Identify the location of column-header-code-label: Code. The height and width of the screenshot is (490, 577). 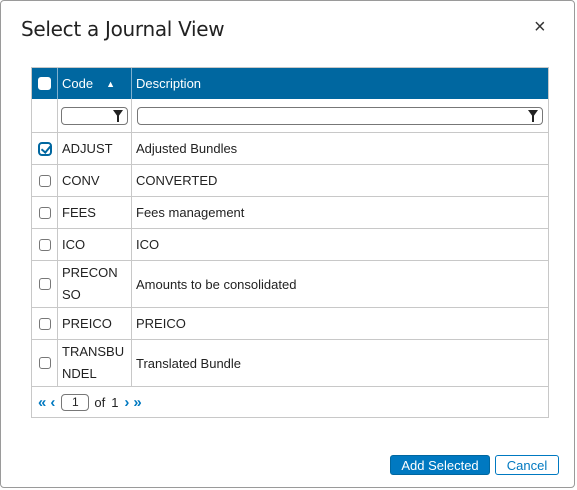
(78, 83).